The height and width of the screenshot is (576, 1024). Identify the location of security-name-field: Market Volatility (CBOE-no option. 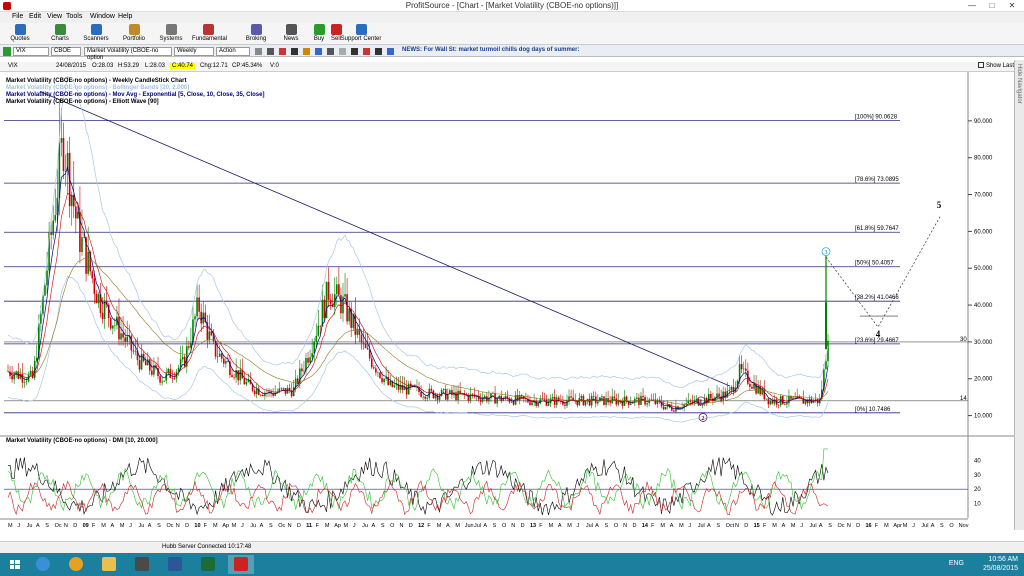
(128, 54).